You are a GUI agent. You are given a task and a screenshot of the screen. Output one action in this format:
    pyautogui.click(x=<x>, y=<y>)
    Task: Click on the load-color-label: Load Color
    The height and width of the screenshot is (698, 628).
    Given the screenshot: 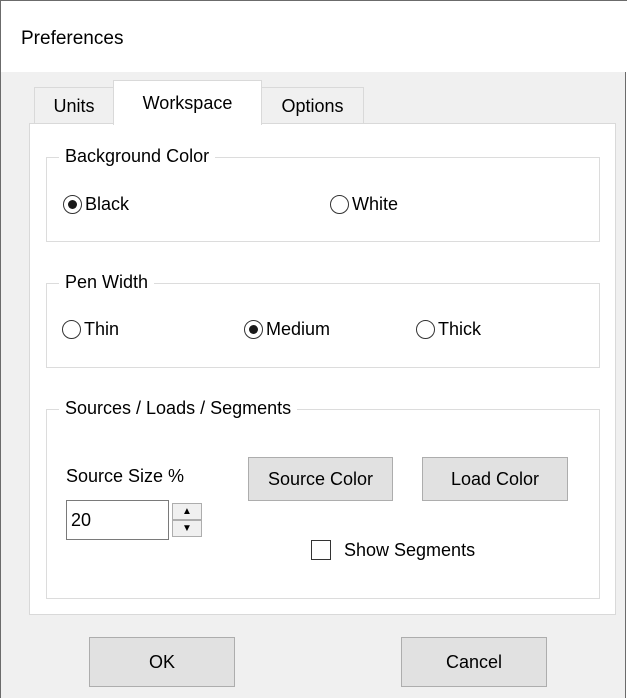 What is the action you would take?
    pyautogui.click(x=495, y=479)
    